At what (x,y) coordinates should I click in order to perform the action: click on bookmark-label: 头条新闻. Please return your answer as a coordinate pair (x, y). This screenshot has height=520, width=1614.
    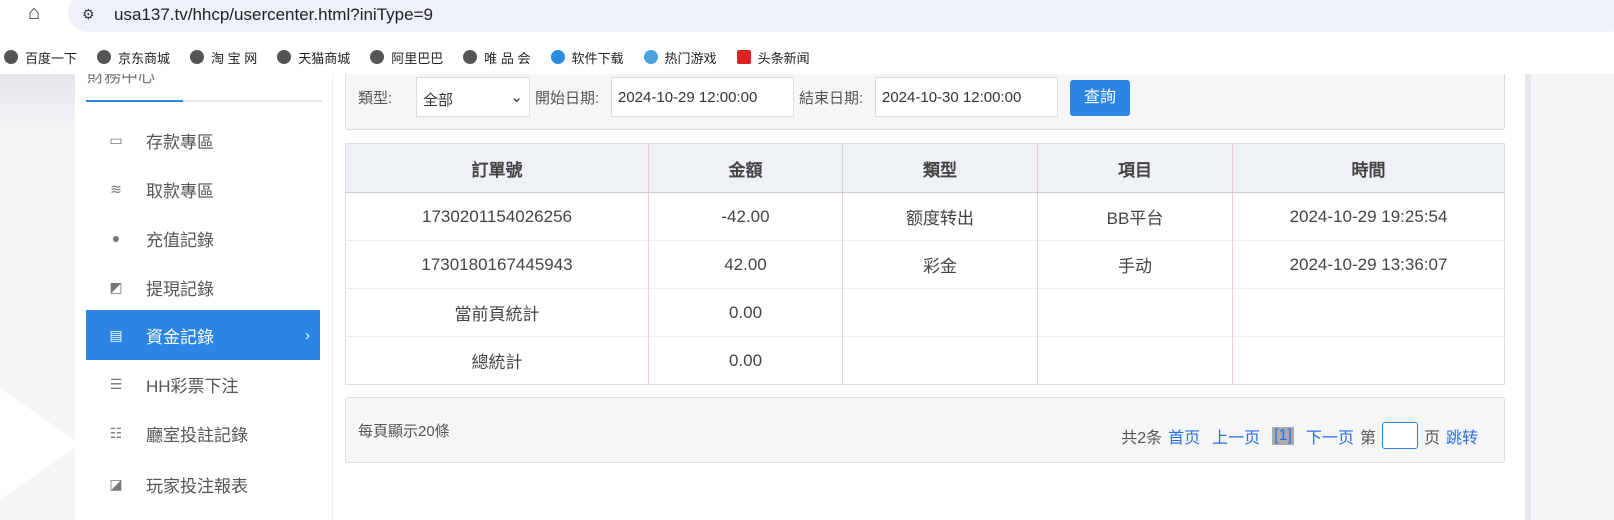
    Looking at the image, I should click on (783, 58).